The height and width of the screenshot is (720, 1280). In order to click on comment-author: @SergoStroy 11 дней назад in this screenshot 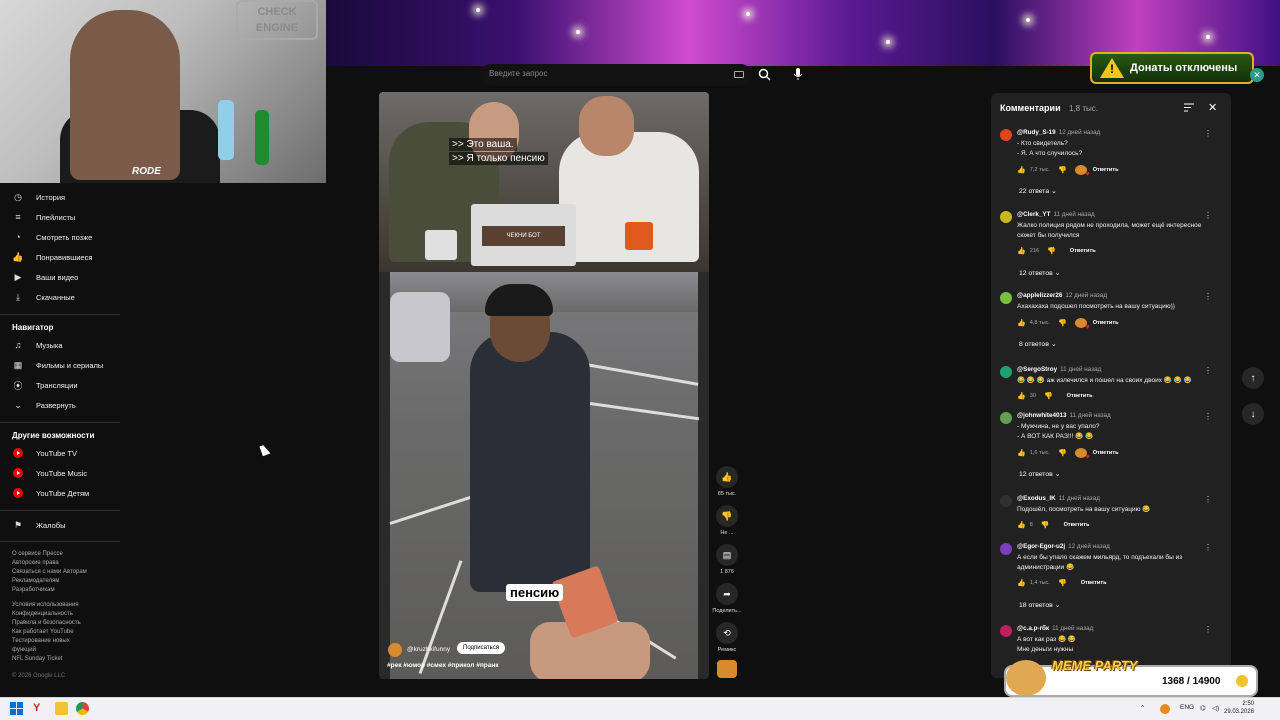, I will do `click(1059, 369)`.